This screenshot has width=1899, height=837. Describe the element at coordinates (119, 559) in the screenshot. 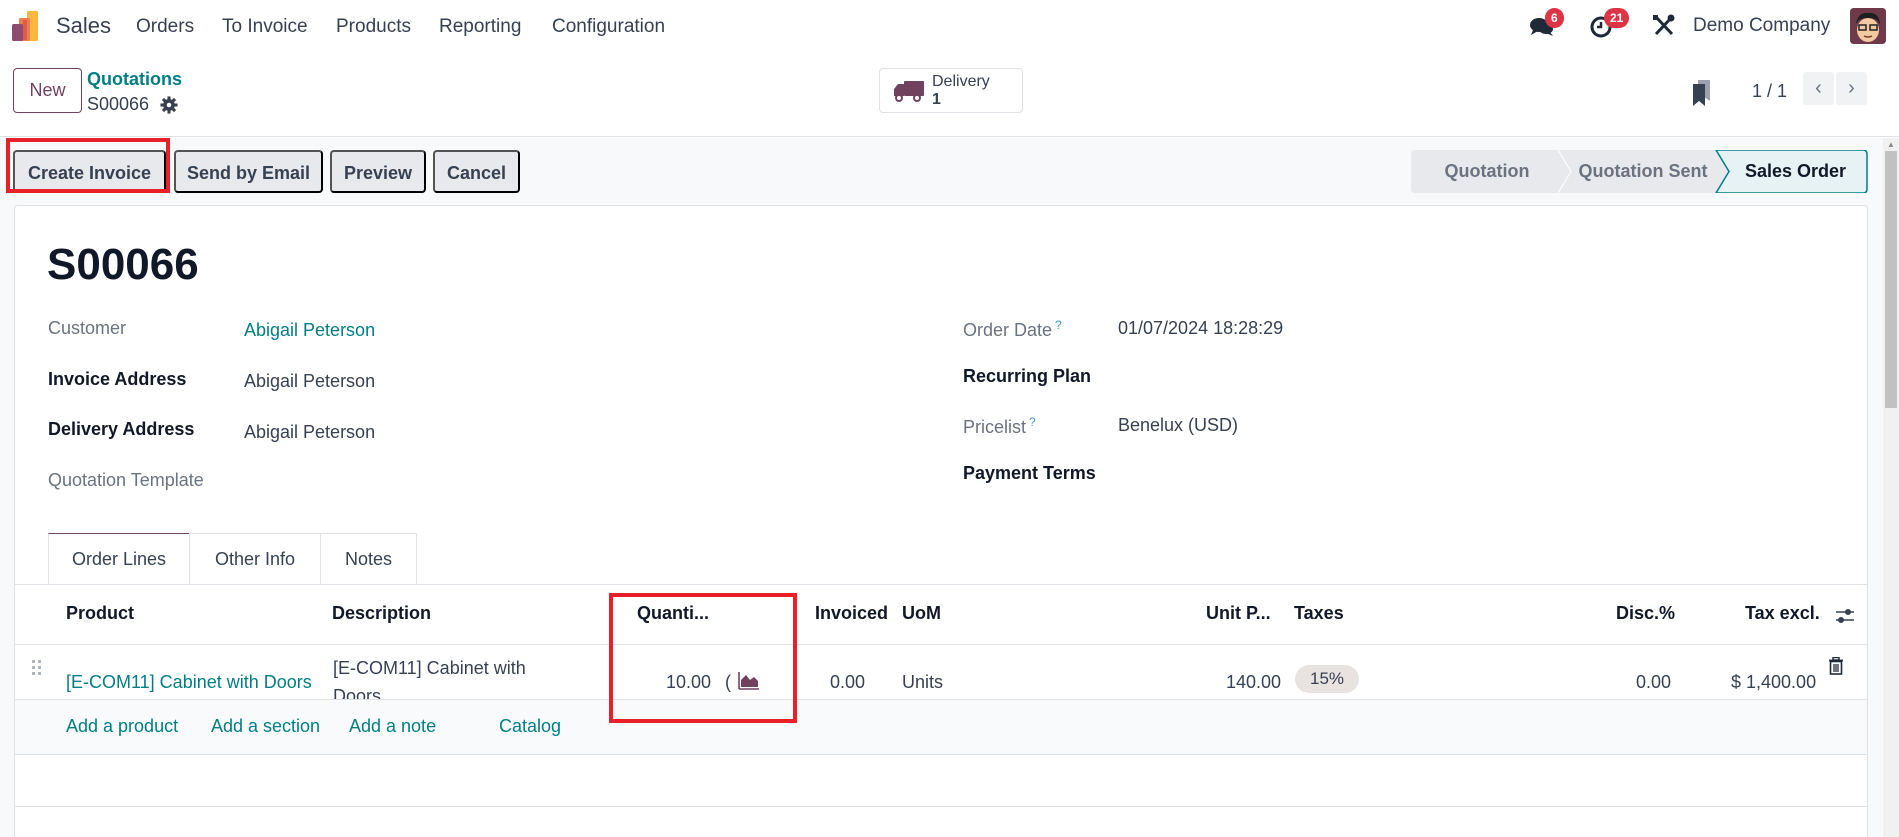

I see `tab-order-lines: Order Lines` at that location.